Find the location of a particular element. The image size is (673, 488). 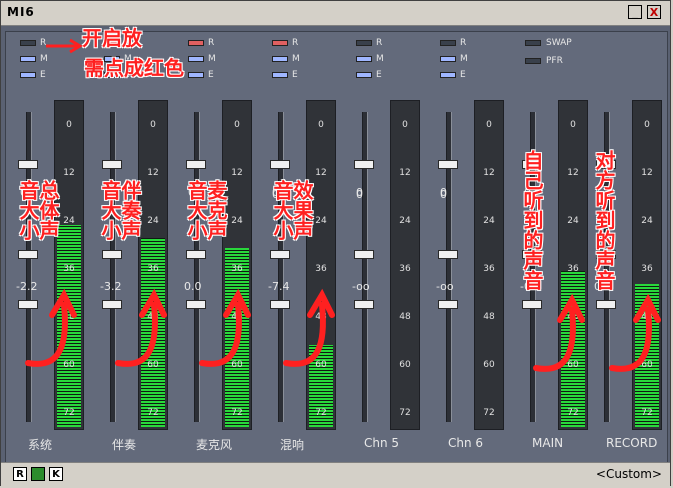

annotation-ch1: 总体声音大小 is located at coordinates (38, 210).